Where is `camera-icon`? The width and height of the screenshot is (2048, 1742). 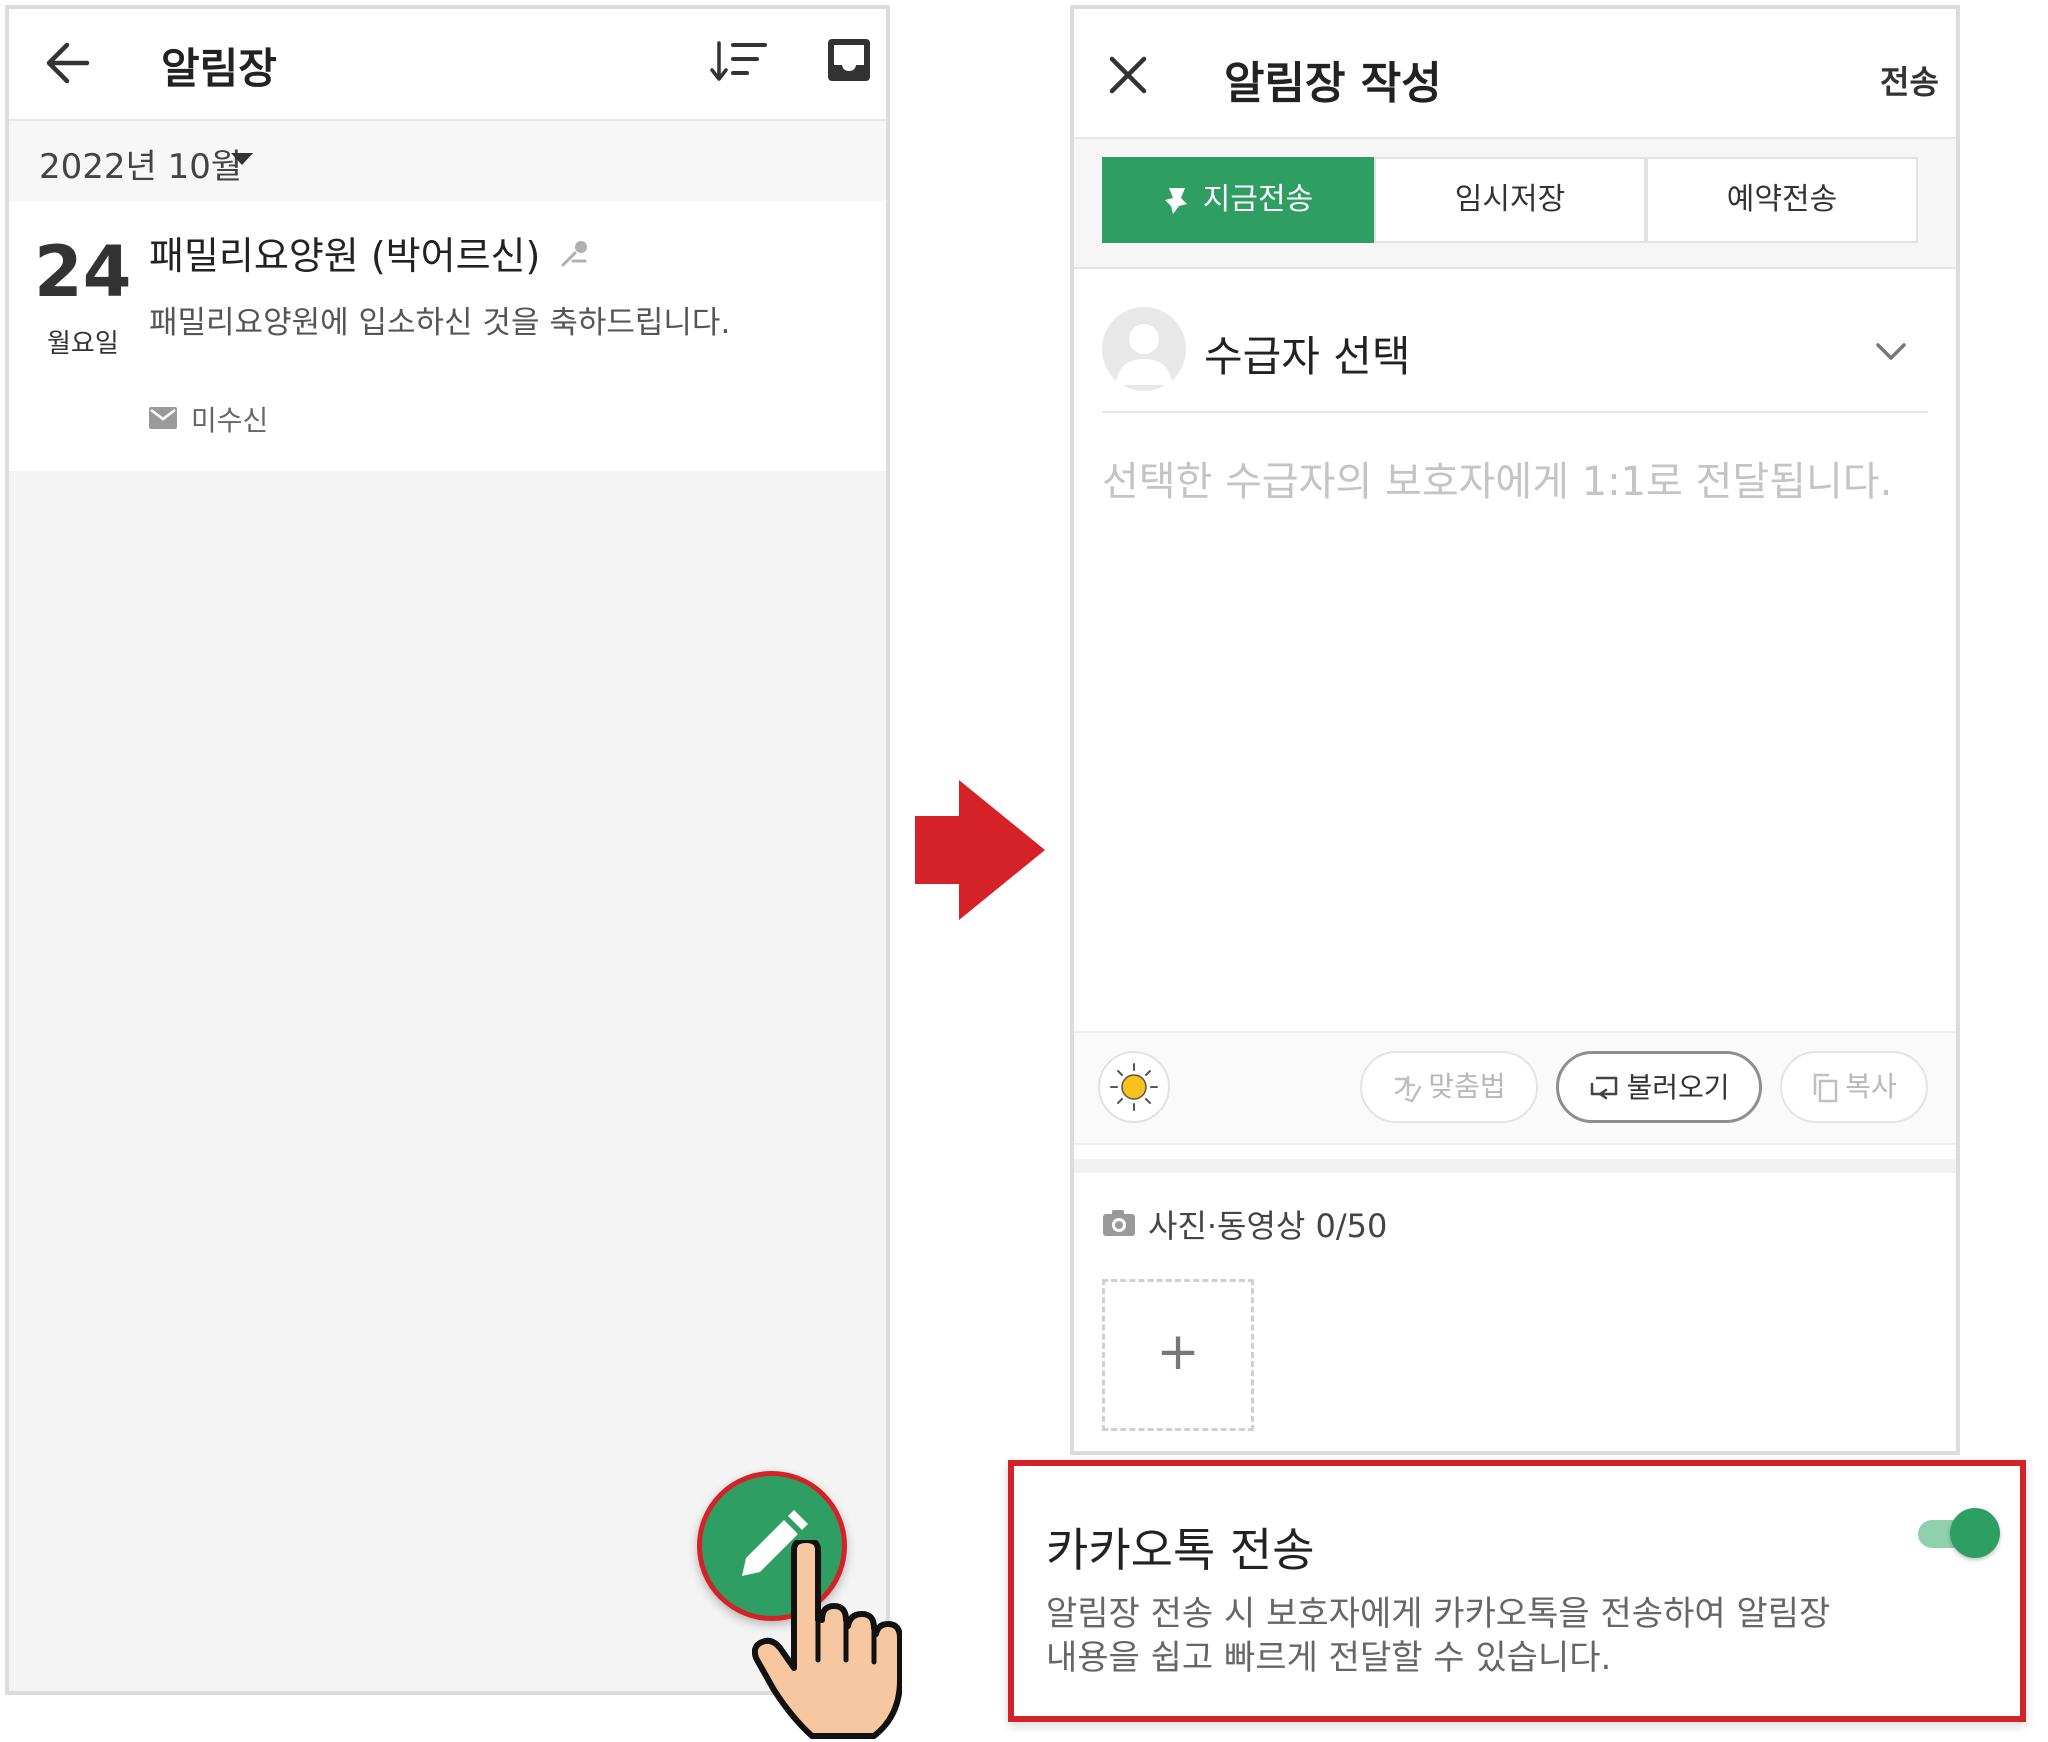 camera-icon is located at coordinates (1119, 1223).